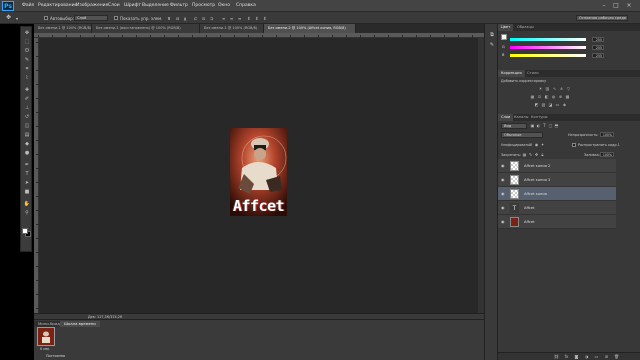 Image resolution: width=640 pixels, height=360 pixels. What do you see at coordinates (550, 125) in the screenshot?
I see `filter-shape-icon: ▢` at bounding box center [550, 125].